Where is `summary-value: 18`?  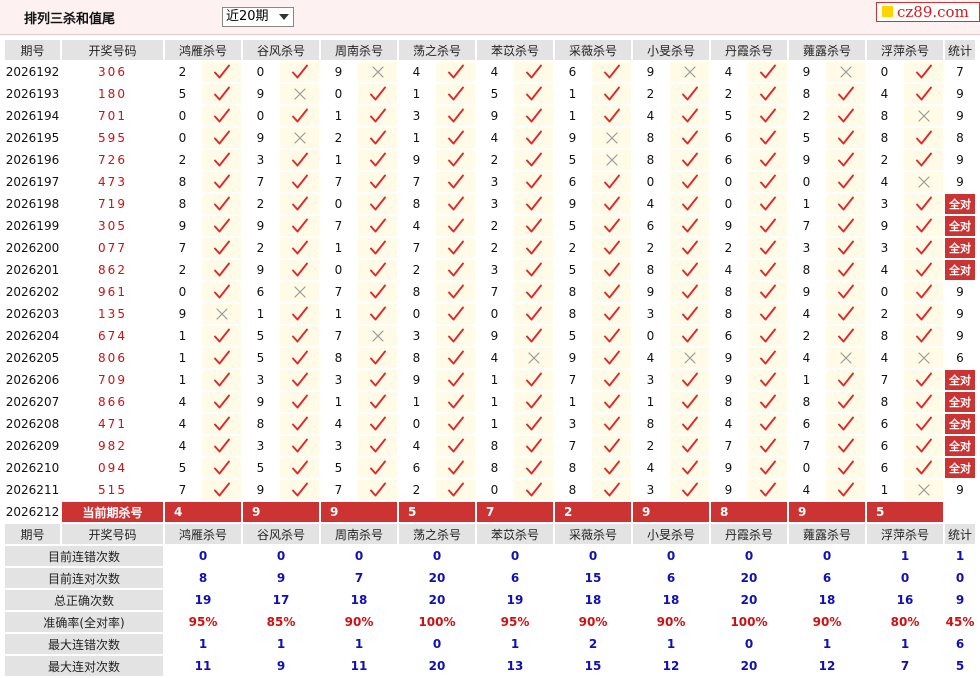
summary-value: 18 is located at coordinates (827, 600).